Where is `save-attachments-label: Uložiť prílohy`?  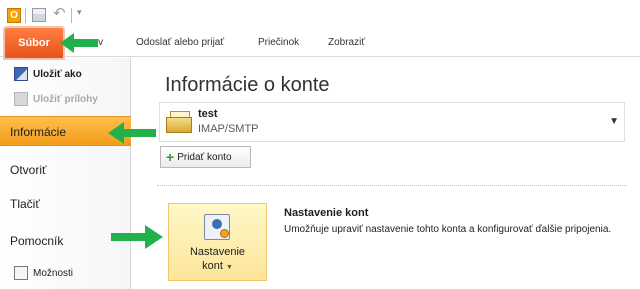
save-attachments-label: Uložiť prílohy is located at coordinates (65, 99).